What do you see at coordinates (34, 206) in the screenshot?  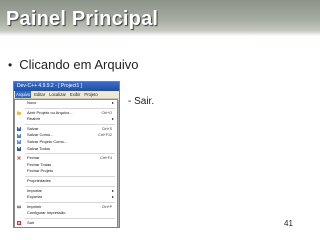 I see `menu-item-label: Imprimir` at bounding box center [34, 206].